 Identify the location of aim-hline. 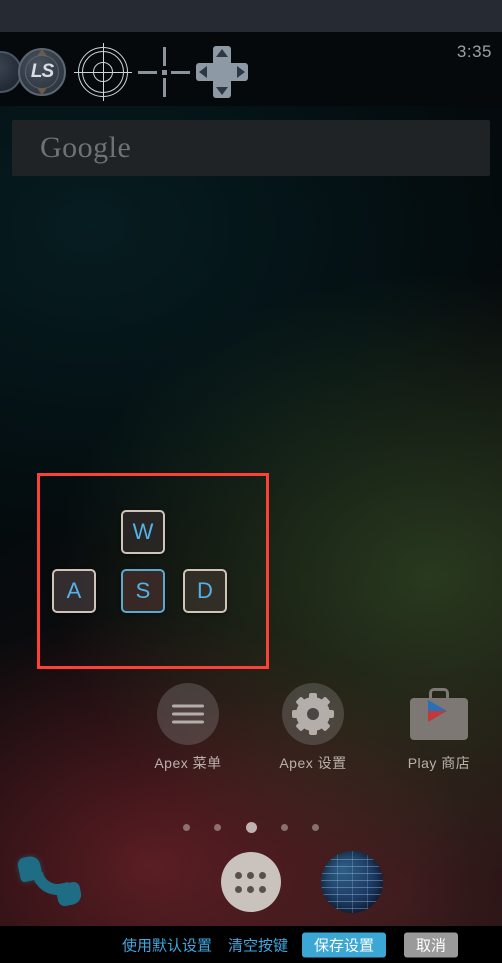
(103, 72).